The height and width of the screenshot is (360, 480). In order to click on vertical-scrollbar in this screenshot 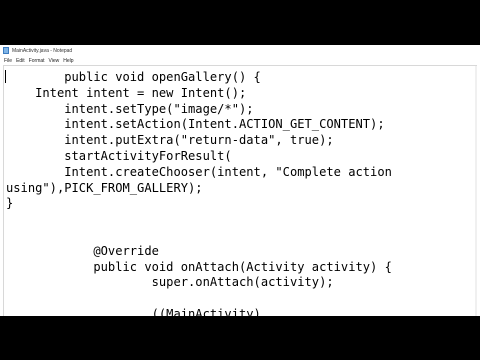, I will do `click(476, 191)`.